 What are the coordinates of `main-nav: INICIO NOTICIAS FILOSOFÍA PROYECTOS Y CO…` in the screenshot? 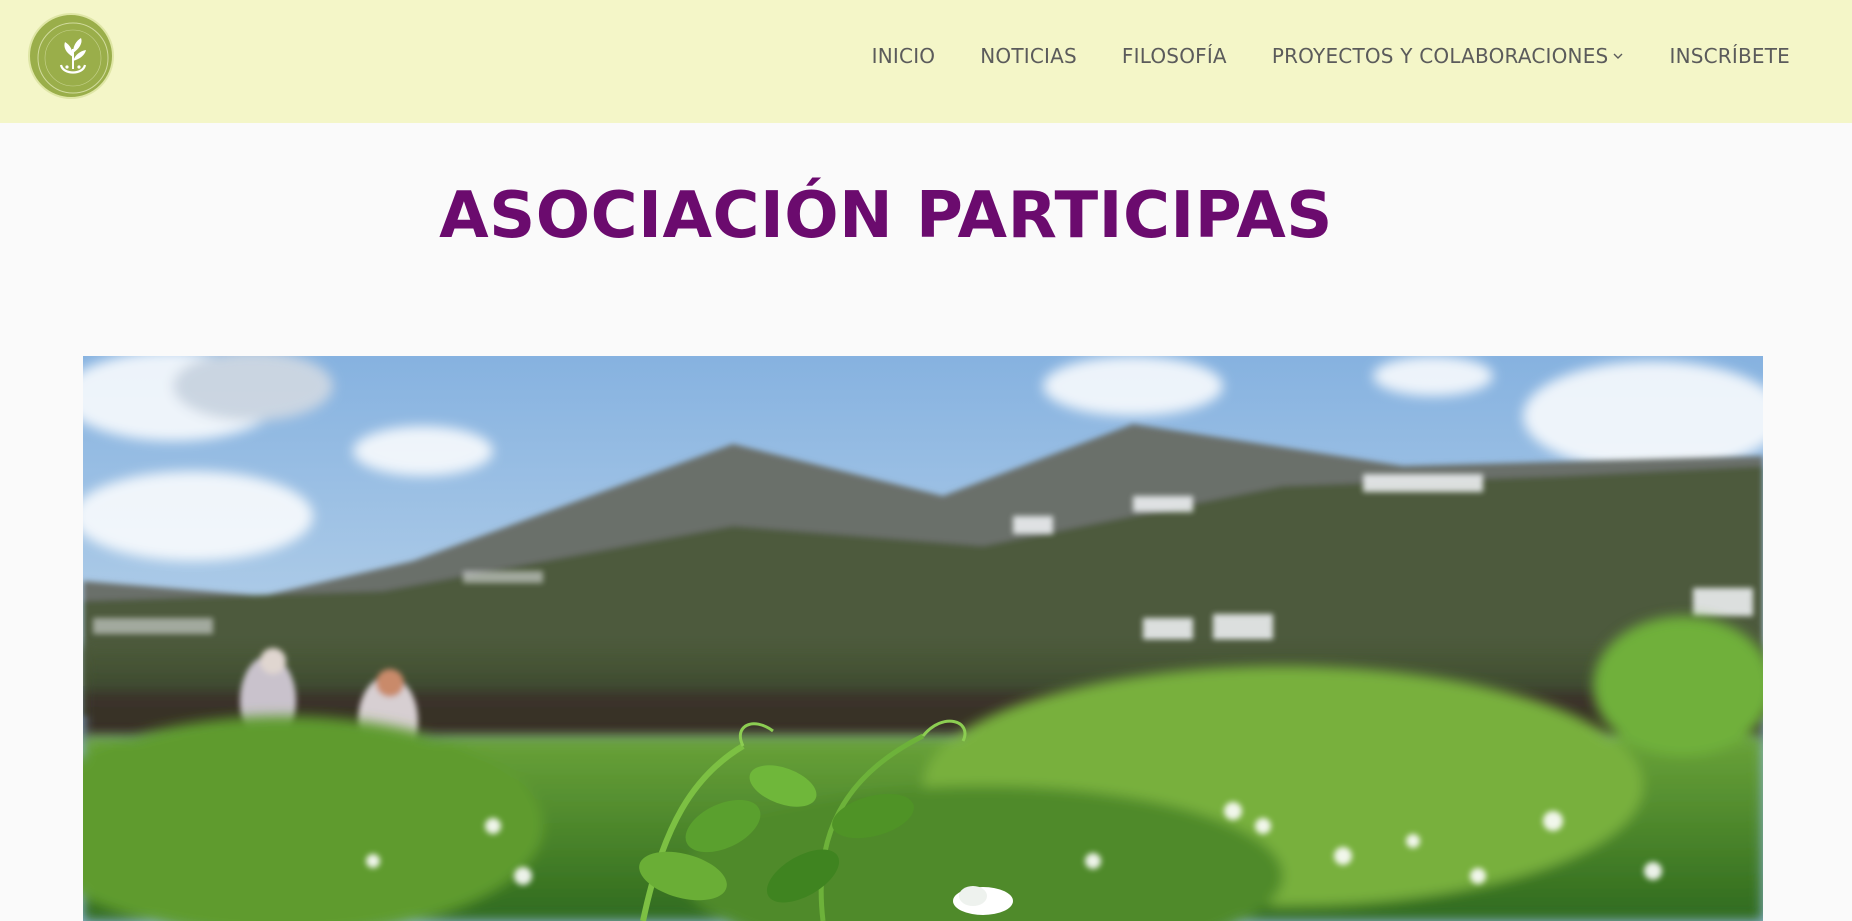 It's located at (1331, 56).